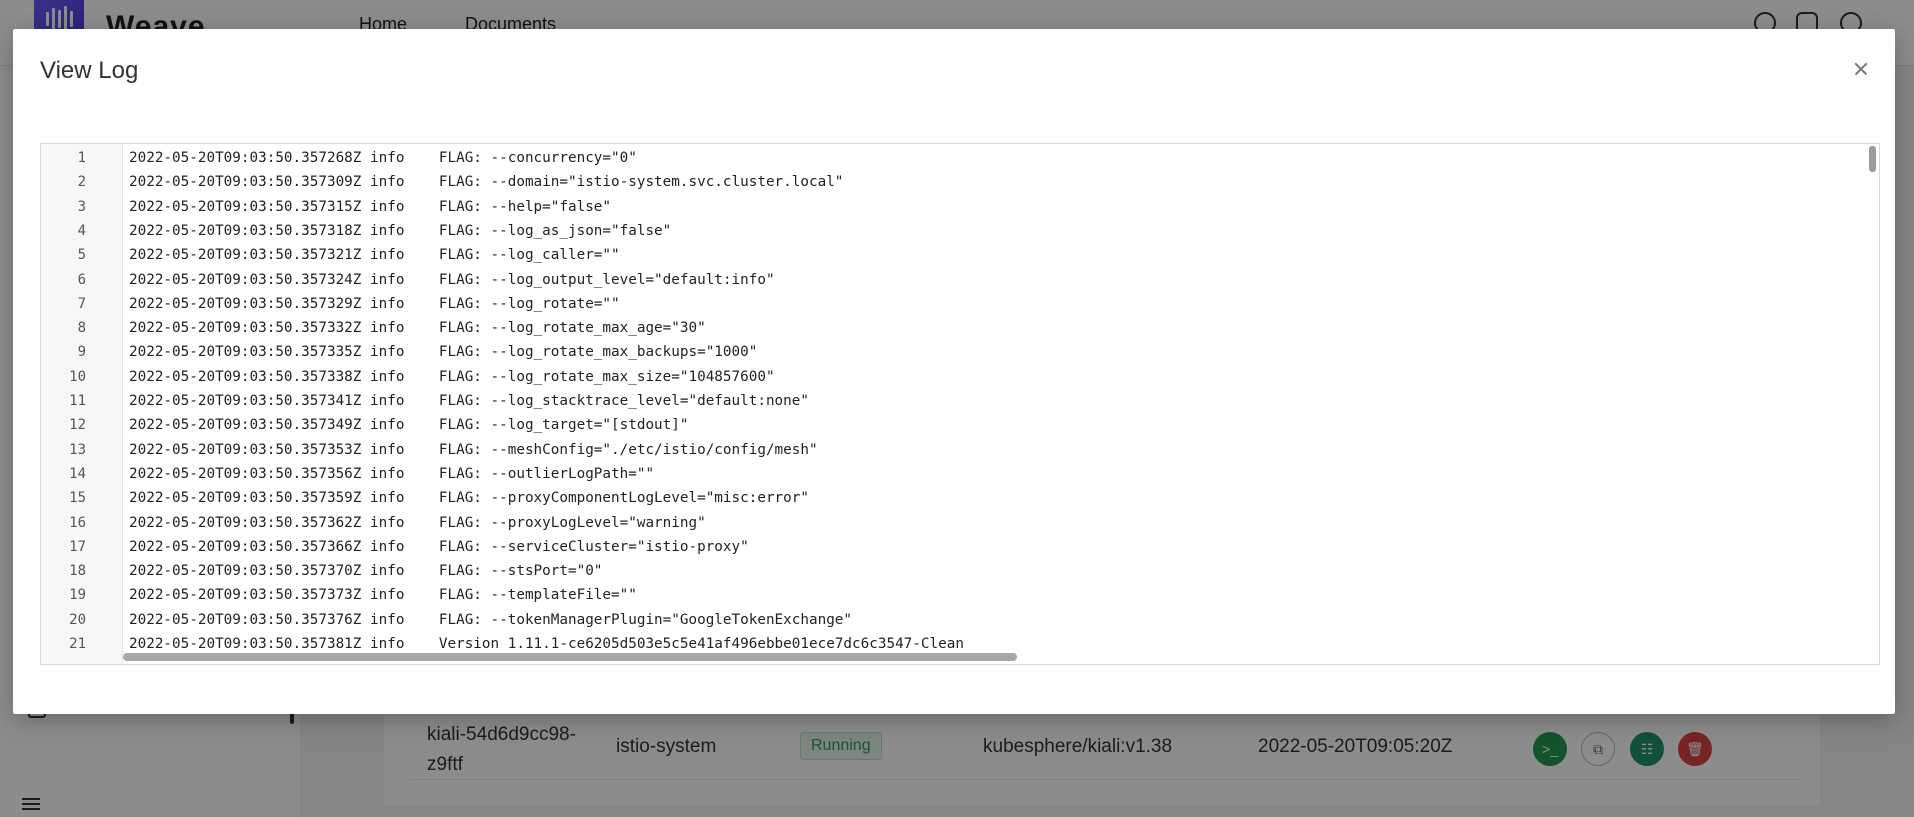 The width and height of the screenshot is (1914, 817). What do you see at coordinates (77, 571) in the screenshot?
I see `line-number: 18` at bounding box center [77, 571].